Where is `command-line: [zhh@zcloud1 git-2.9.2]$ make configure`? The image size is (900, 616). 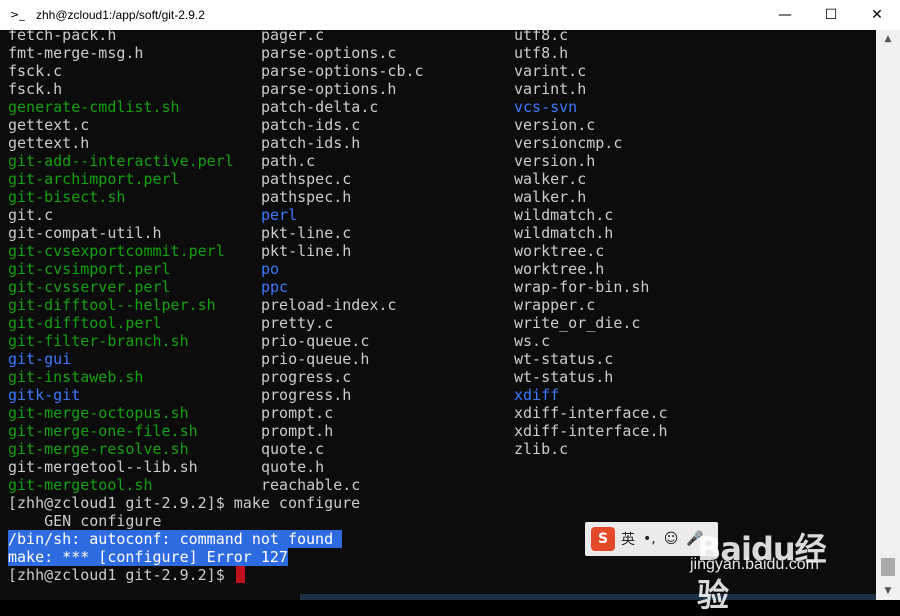
command-line: [zhh@zcloud1 git-2.9.2]$ make configure is located at coordinates (184, 503).